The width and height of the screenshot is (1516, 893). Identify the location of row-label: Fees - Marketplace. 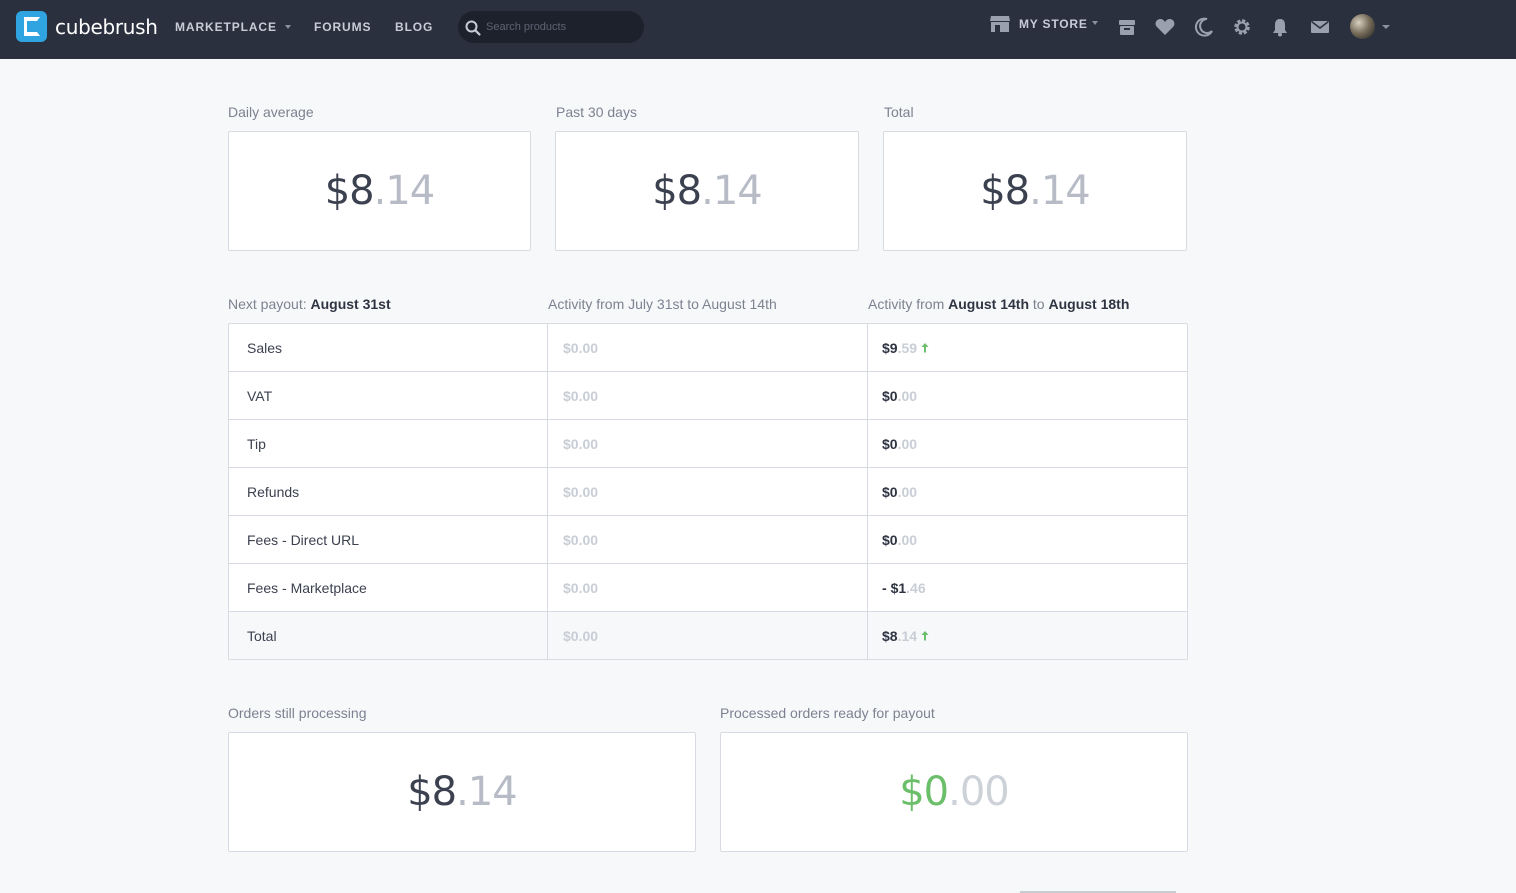
(388, 587).